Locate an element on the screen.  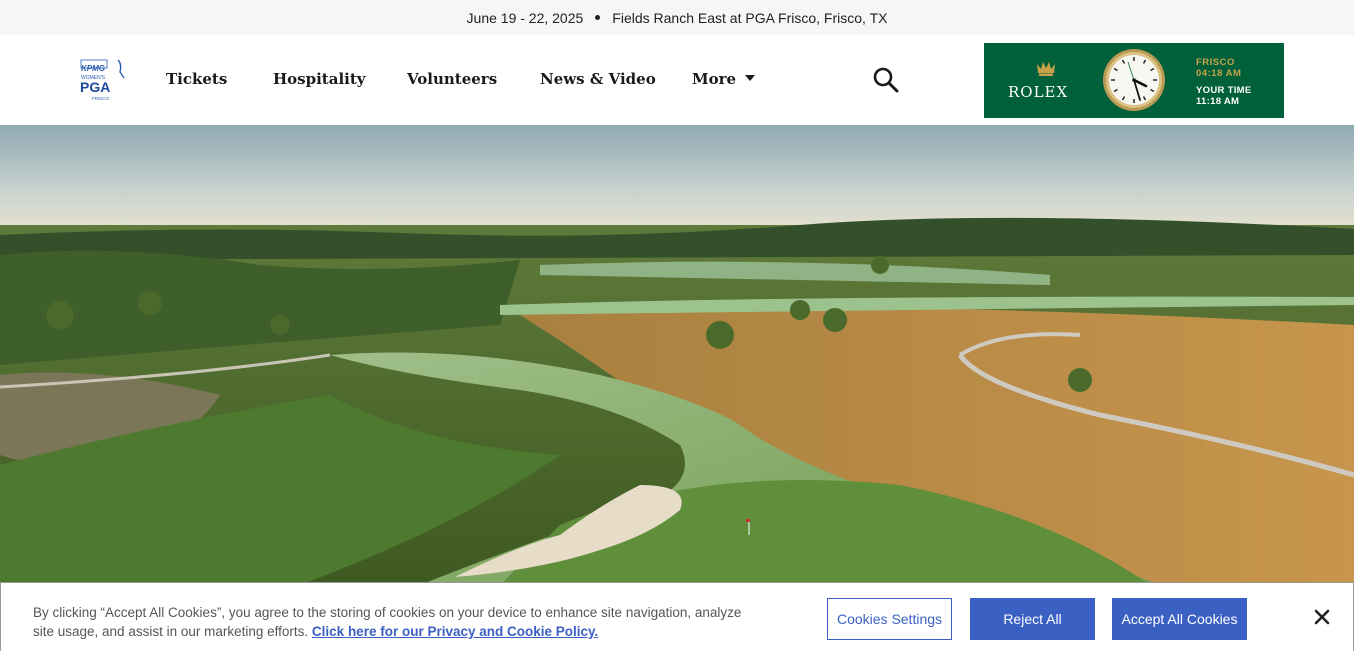
reject-all-button: Reject All is located at coordinates (1032, 619).